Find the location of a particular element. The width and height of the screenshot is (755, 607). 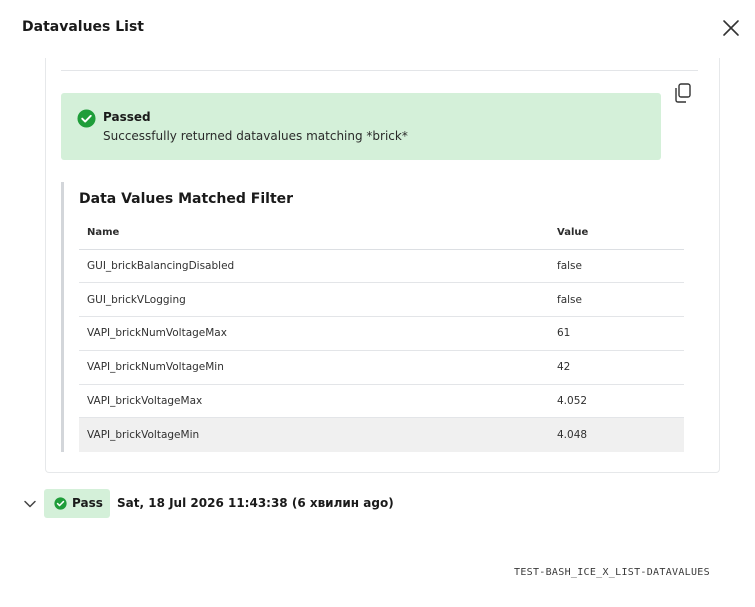

table-row: GUI_brickVLogging false is located at coordinates (381, 300).